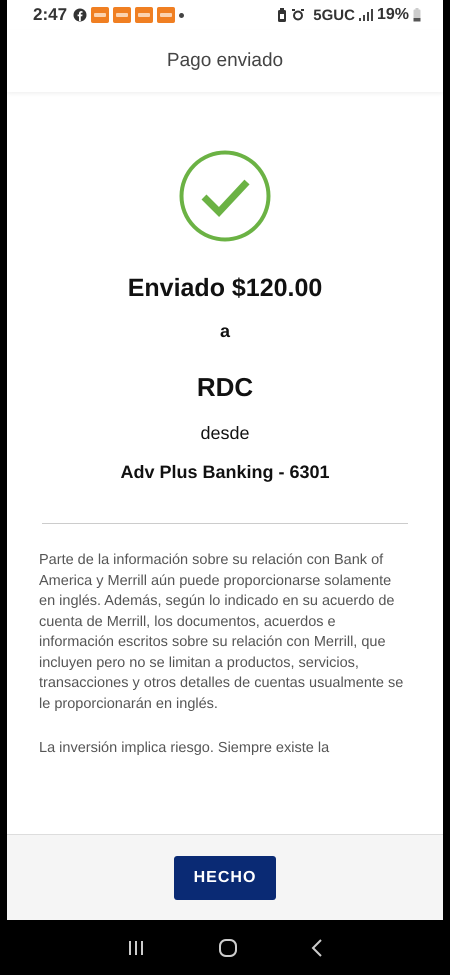 The image size is (450, 975). I want to click on alarm-icon, so click(298, 15).